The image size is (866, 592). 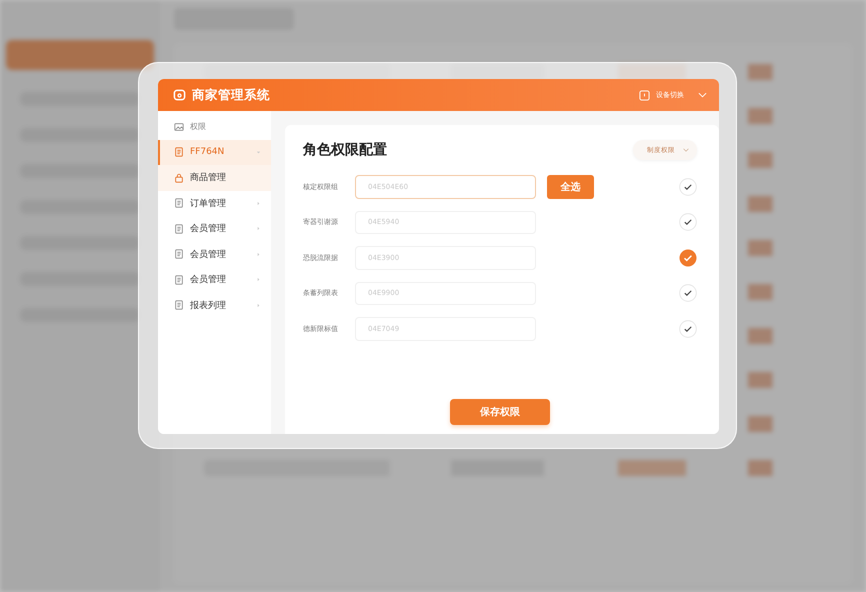 What do you see at coordinates (179, 177) in the screenshot?
I see `lock-icon` at bounding box center [179, 177].